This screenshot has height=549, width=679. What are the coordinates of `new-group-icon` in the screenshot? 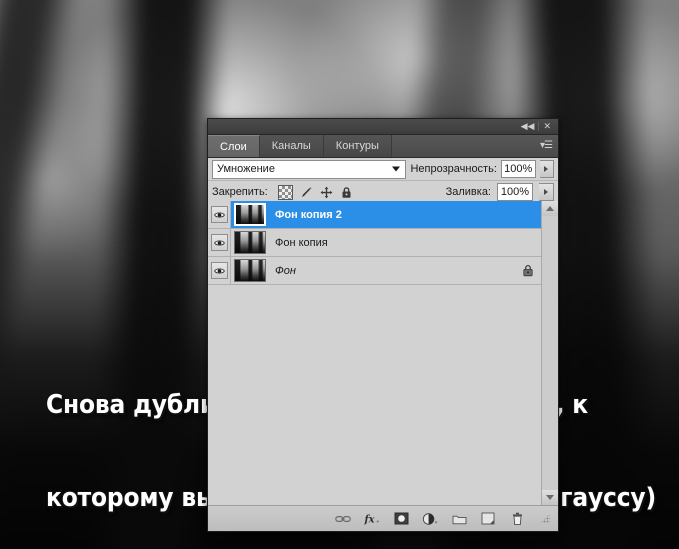 It's located at (459, 519).